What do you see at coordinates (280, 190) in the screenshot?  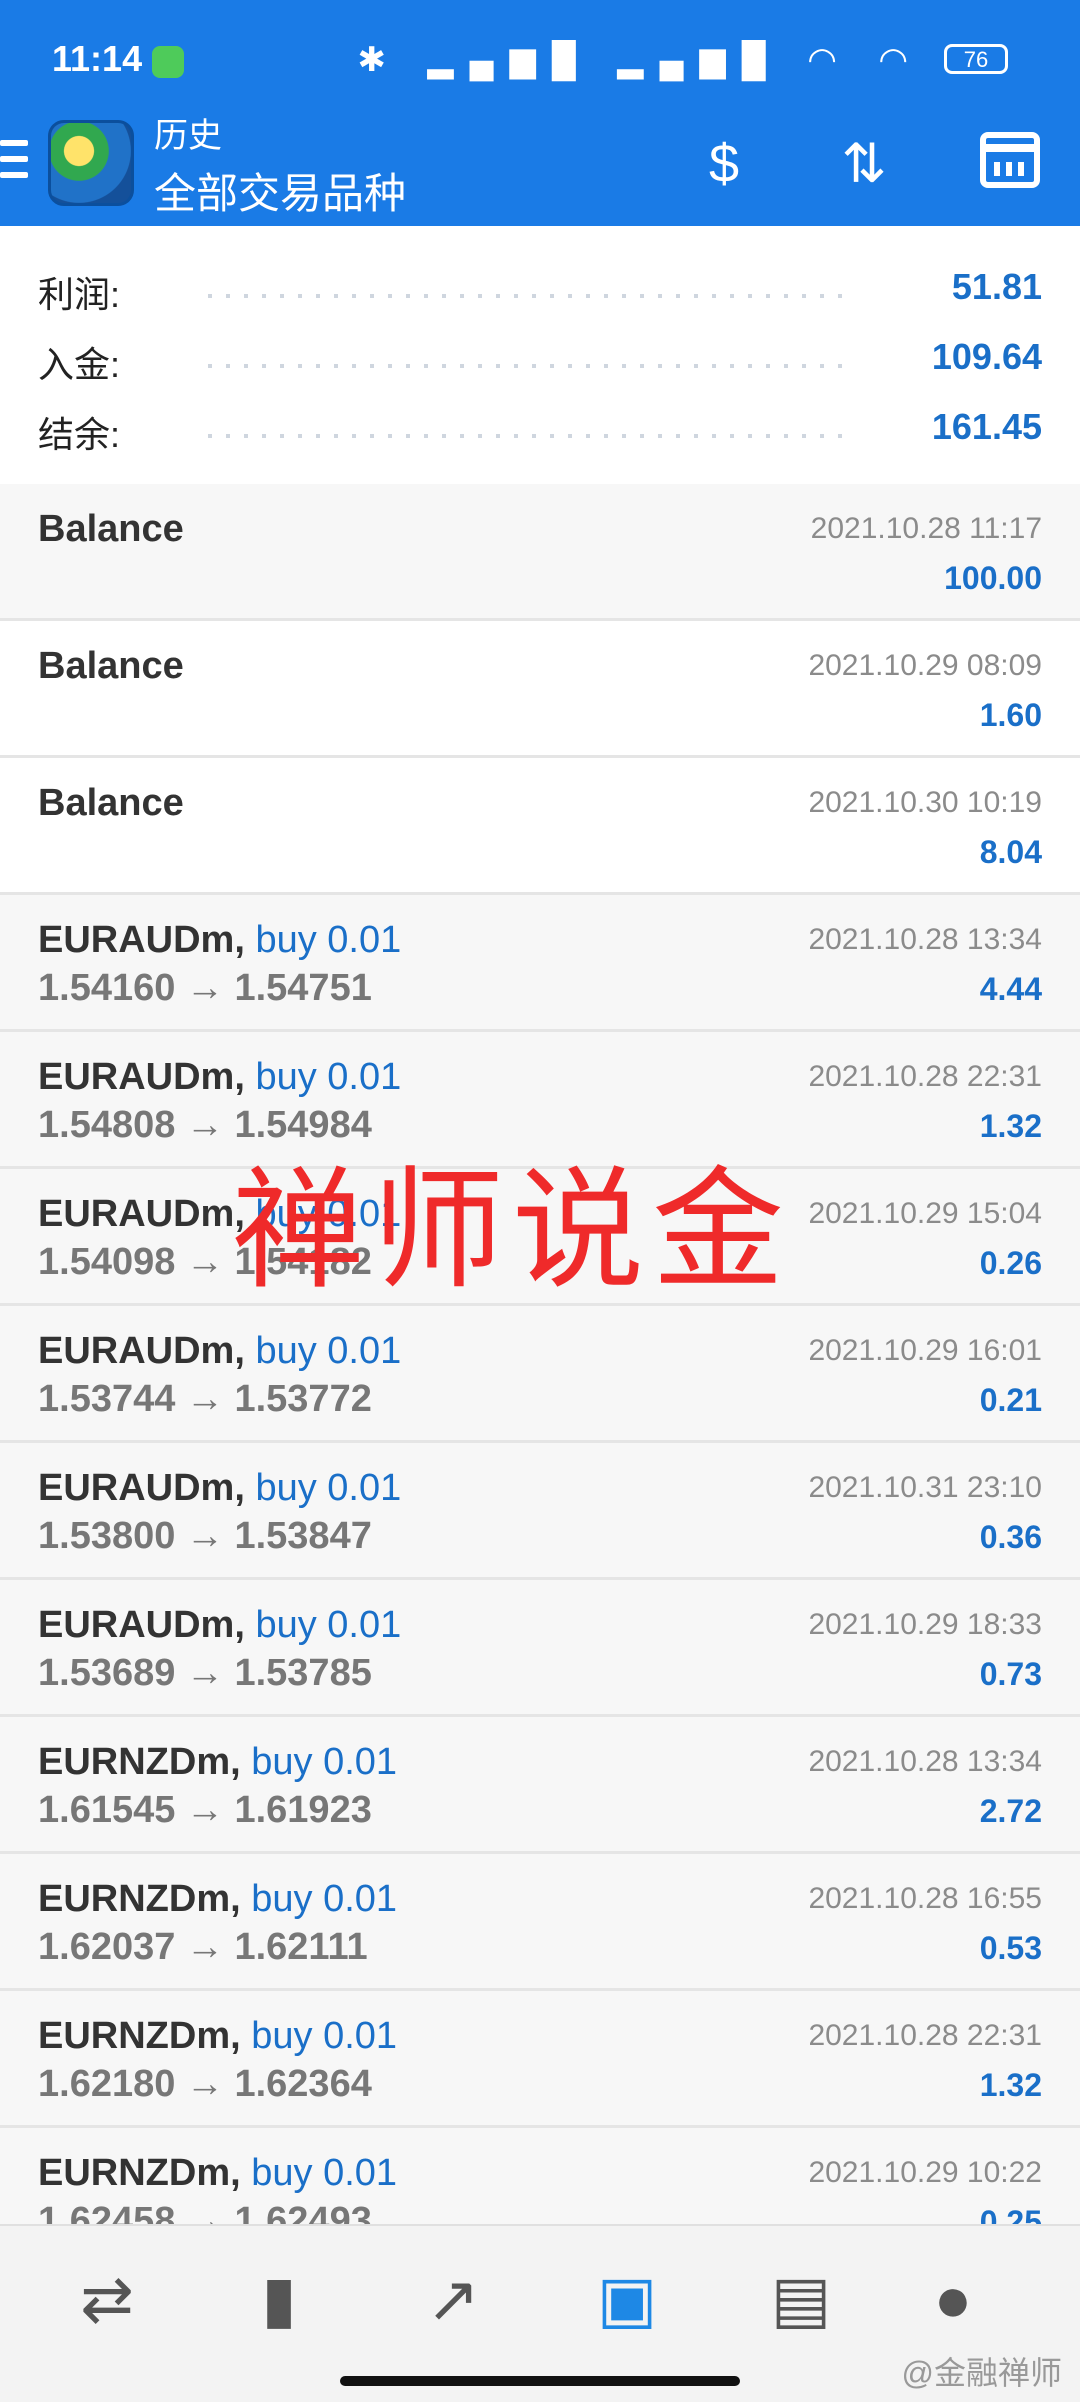 I see `symbol-filter: 全部交易品种` at bounding box center [280, 190].